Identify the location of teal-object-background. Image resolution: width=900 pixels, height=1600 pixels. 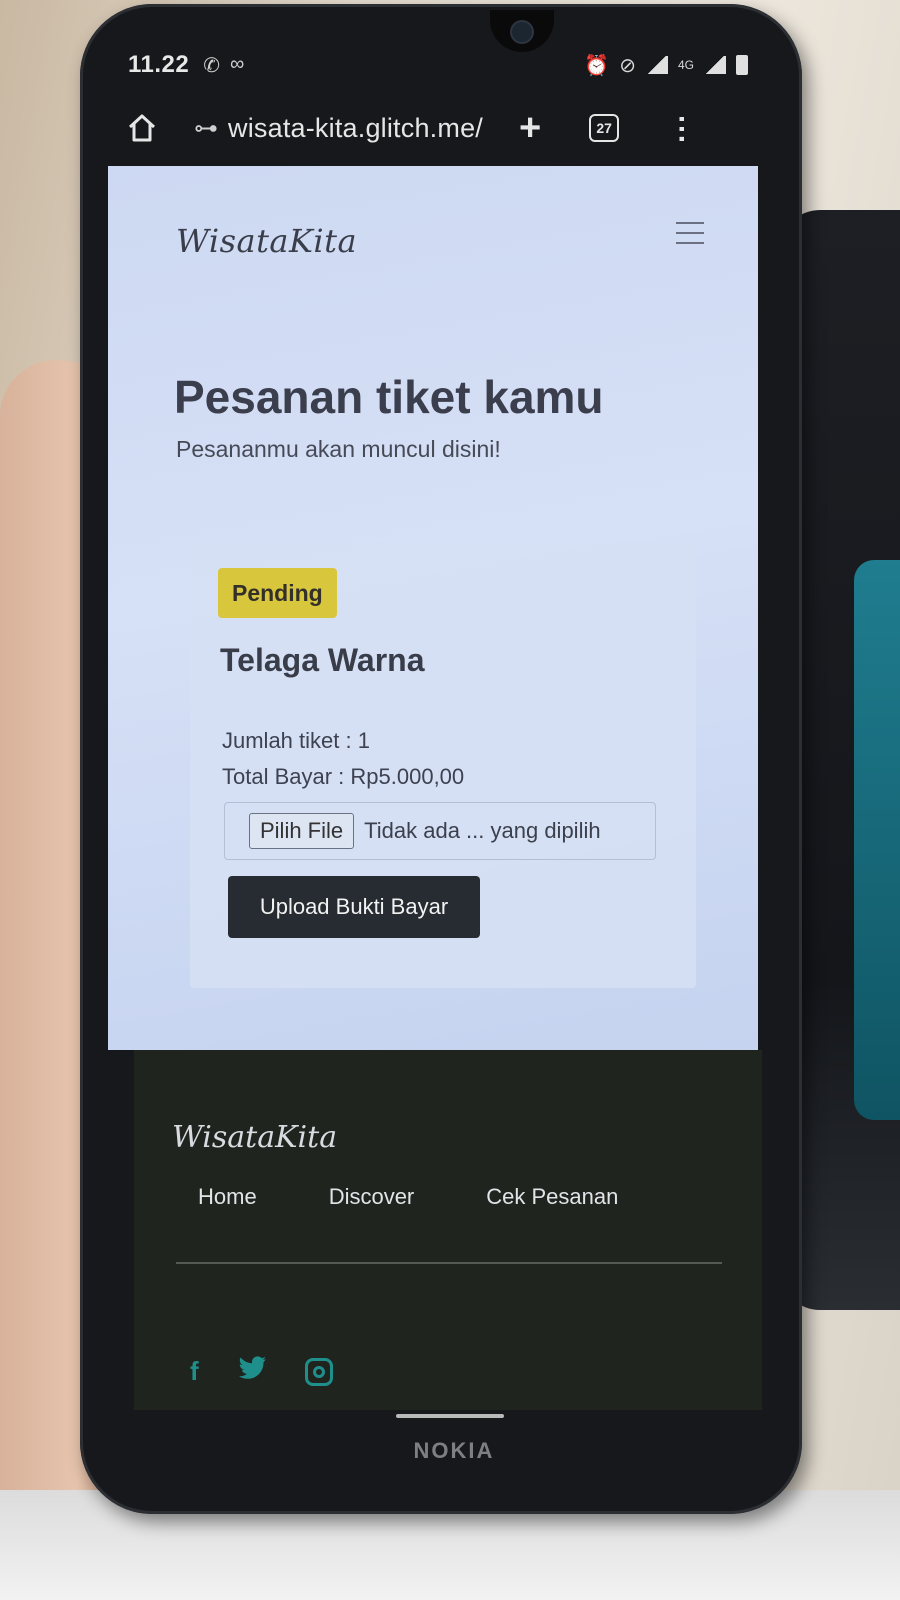
(877, 840).